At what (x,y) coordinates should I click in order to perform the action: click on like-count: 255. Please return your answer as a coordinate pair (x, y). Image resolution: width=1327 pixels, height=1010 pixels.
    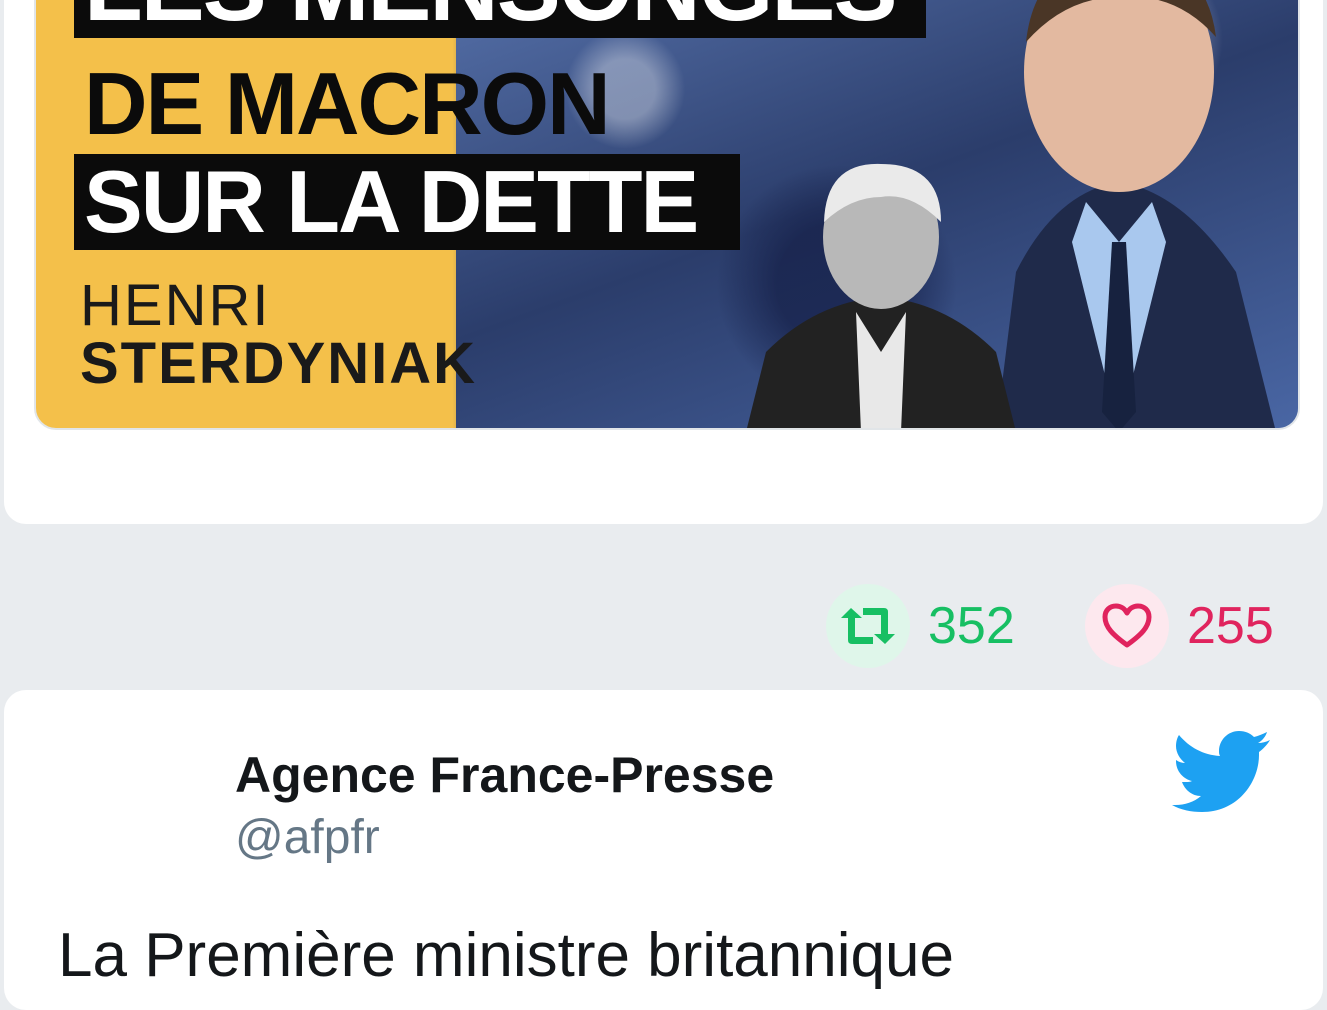
    Looking at the image, I should click on (1230, 626).